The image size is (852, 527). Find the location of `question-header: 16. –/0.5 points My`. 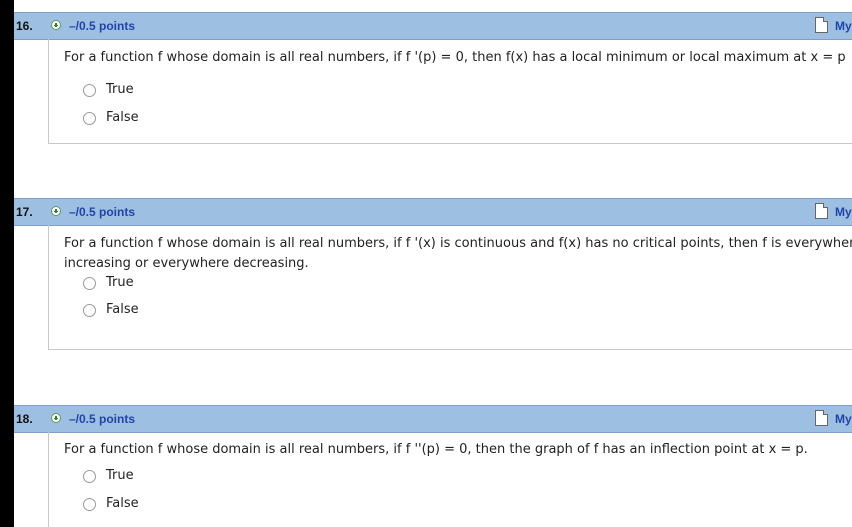

question-header: 16. –/0.5 points My is located at coordinates (433, 26).